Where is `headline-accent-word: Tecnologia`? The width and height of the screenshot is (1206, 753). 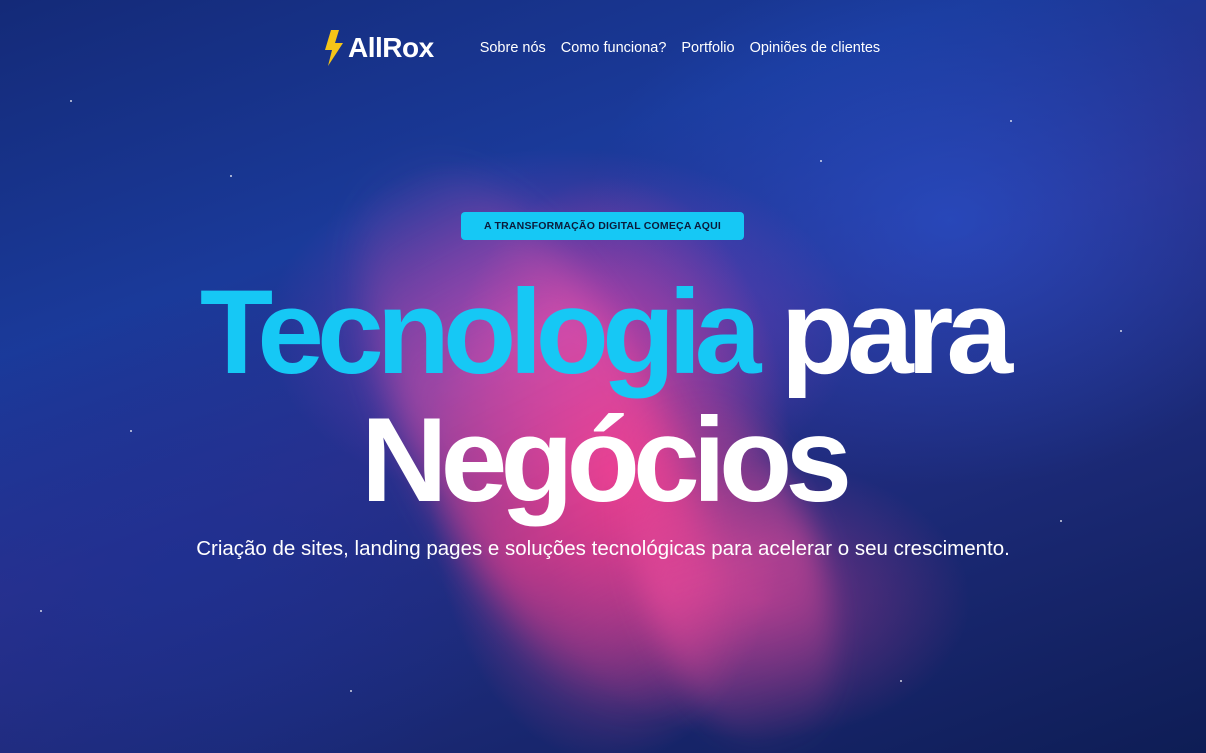 headline-accent-word: Tecnologia is located at coordinates (480, 332).